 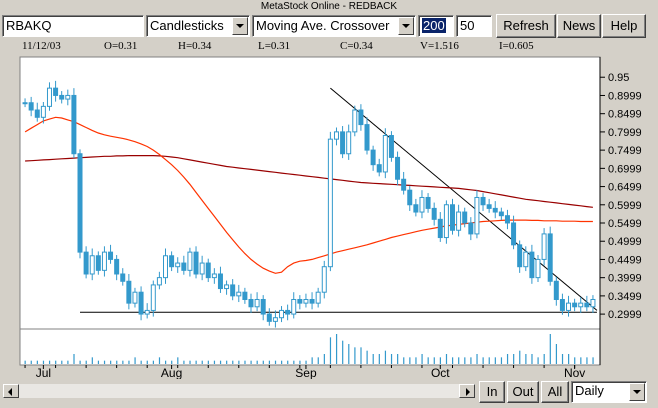 I want to click on zoom-out-button: Out, so click(x=523, y=392).